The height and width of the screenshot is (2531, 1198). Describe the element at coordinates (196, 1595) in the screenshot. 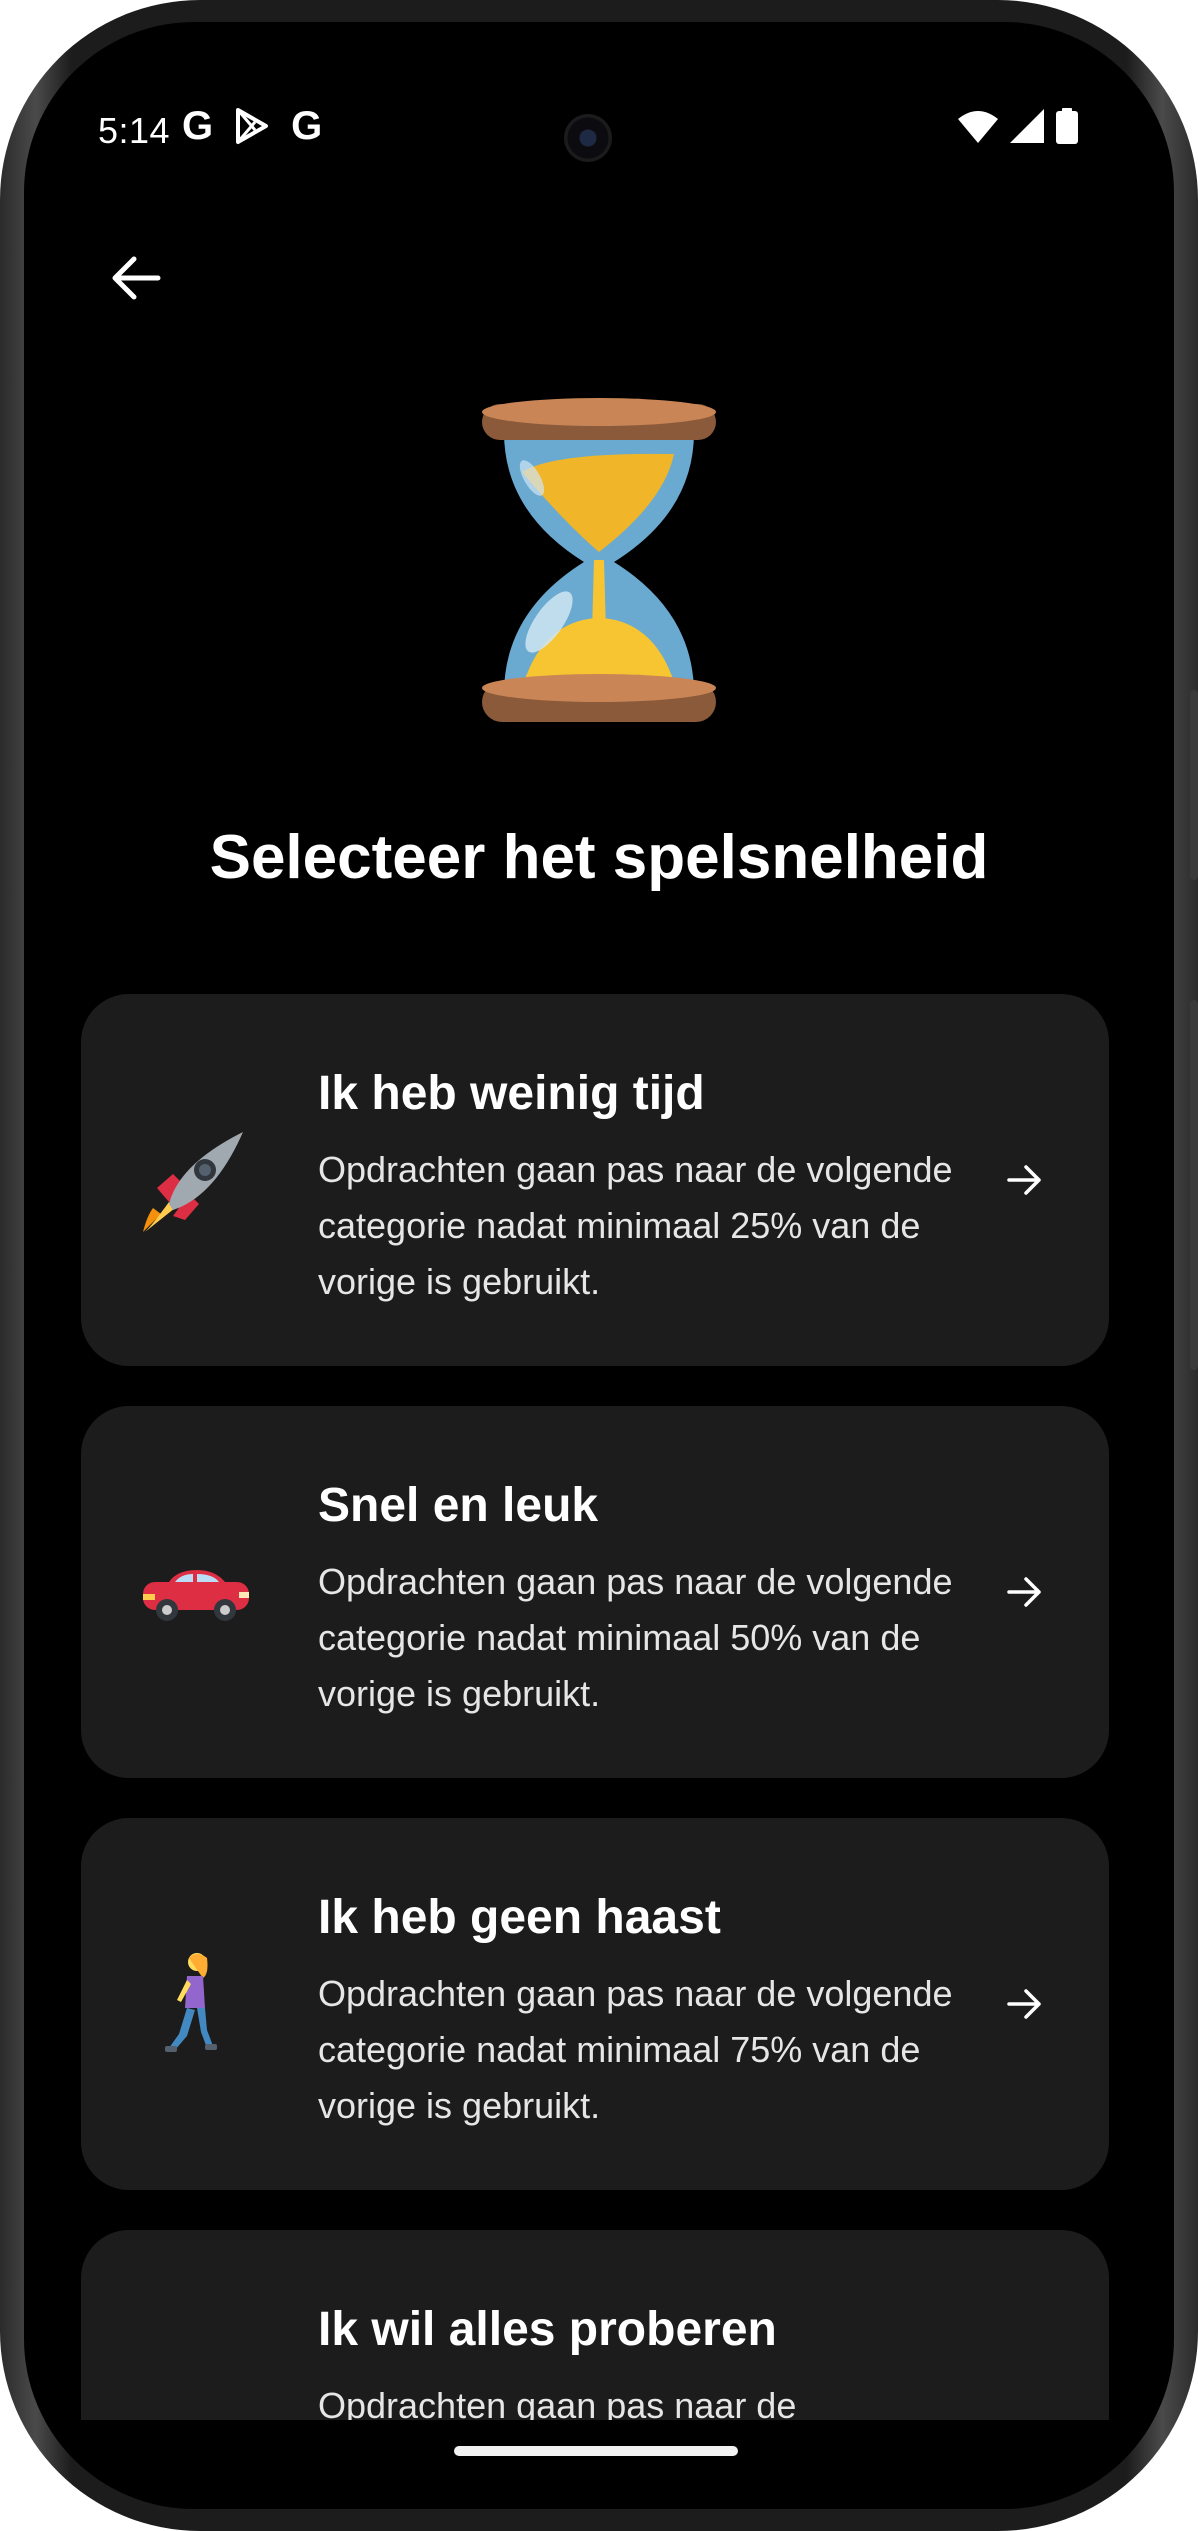

I see `car-icon` at that location.